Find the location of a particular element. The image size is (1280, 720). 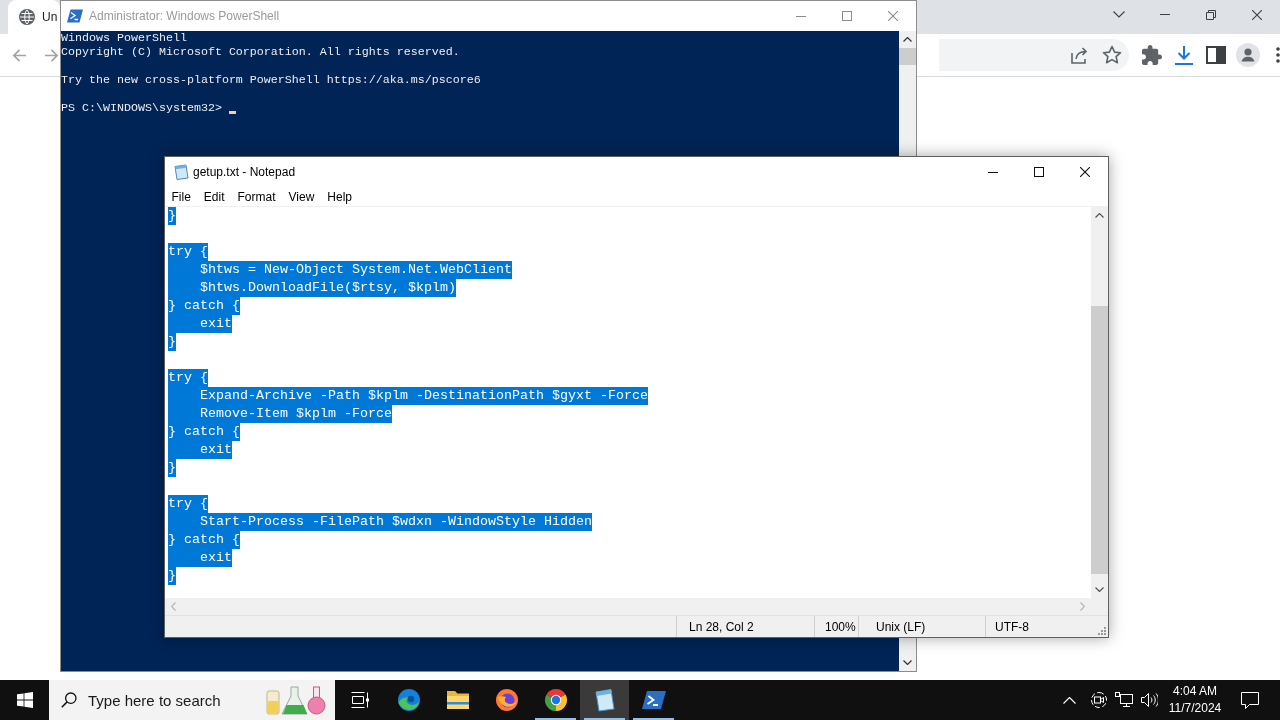

speech-bubble-icon is located at coordinates (1250, 700).